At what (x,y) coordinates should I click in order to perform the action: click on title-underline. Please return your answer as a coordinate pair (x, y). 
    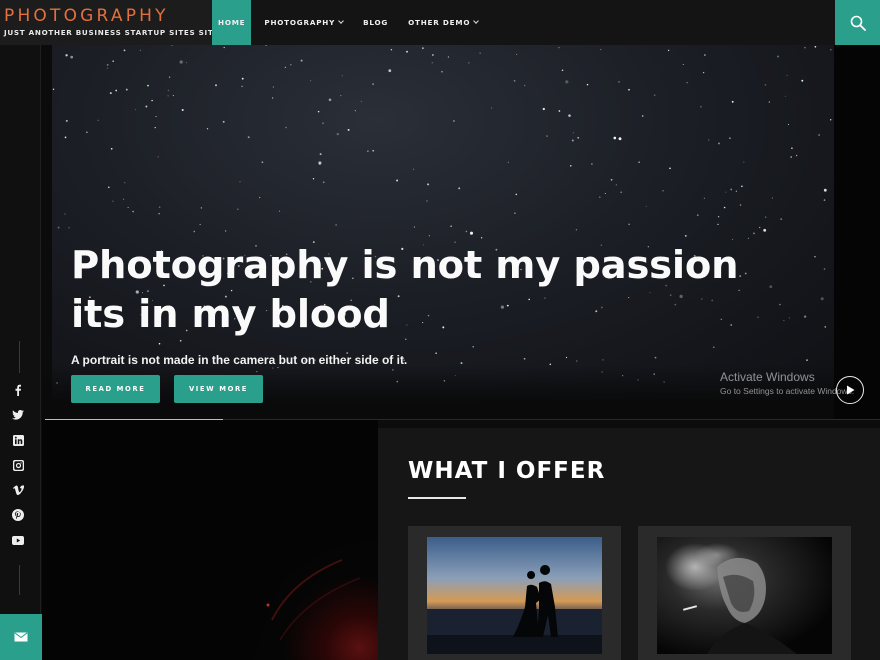
    Looking at the image, I should click on (437, 498).